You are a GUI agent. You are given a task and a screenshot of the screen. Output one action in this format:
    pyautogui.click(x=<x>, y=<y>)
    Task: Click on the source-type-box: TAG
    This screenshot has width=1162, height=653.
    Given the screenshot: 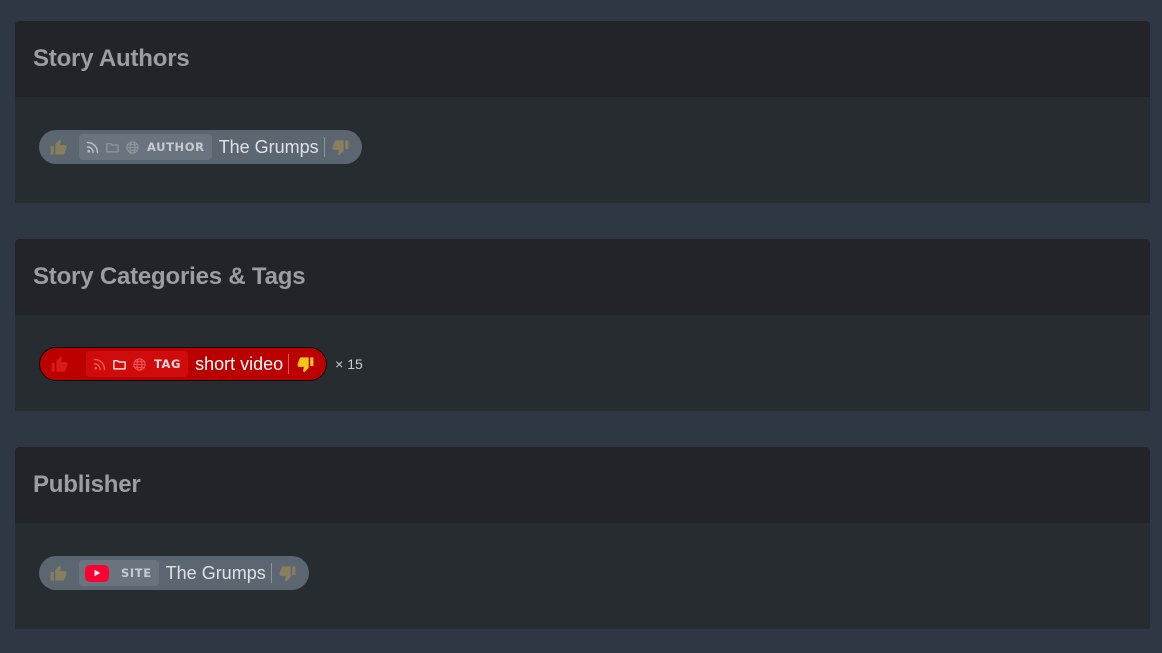 What is the action you would take?
    pyautogui.click(x=137, y=364)
    